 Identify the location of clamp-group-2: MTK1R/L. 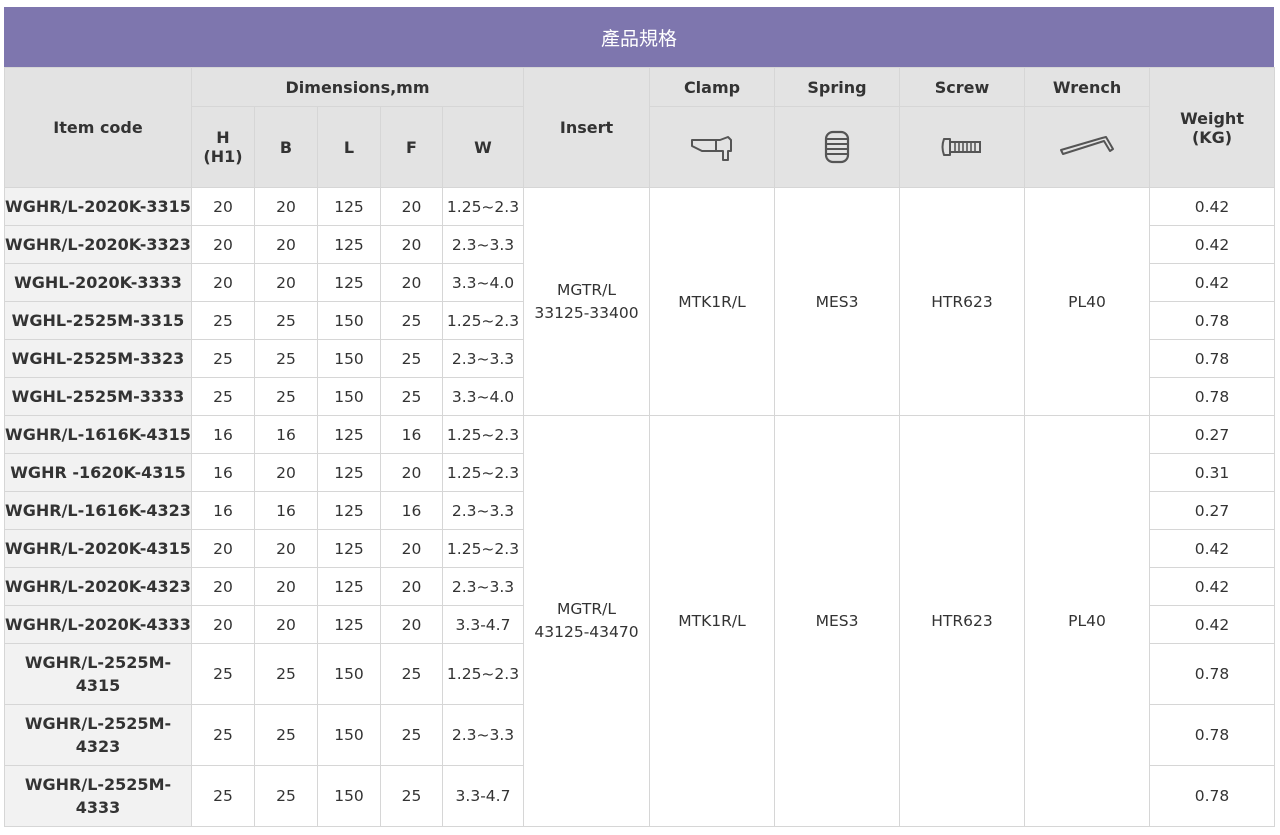
(712, 621).